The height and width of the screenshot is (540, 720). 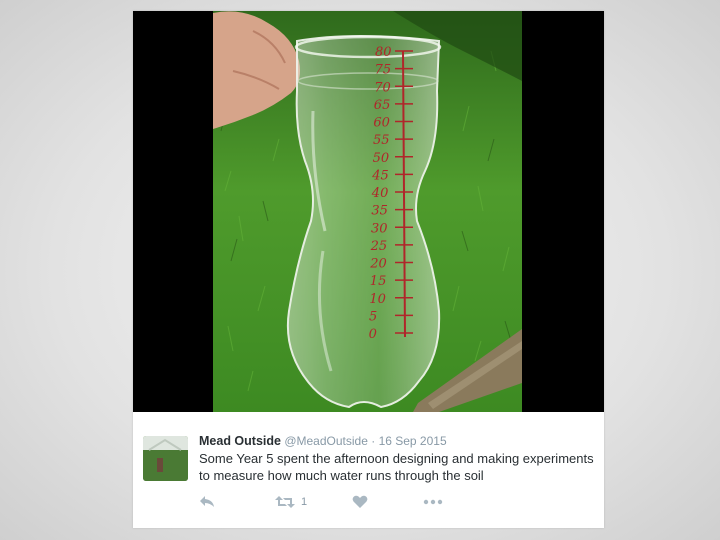 What do you see at coordinates (382, 105) in the screenshot?
I see `scale-label: 65` at bounding box center [382, 105].